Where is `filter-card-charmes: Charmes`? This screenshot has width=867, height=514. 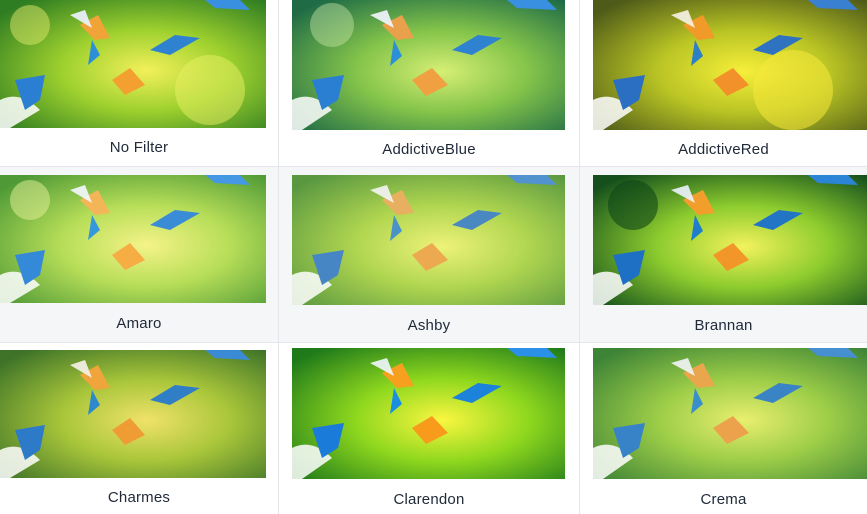
filter-card-charmes: Charmes is located at coordinates (139, 428).